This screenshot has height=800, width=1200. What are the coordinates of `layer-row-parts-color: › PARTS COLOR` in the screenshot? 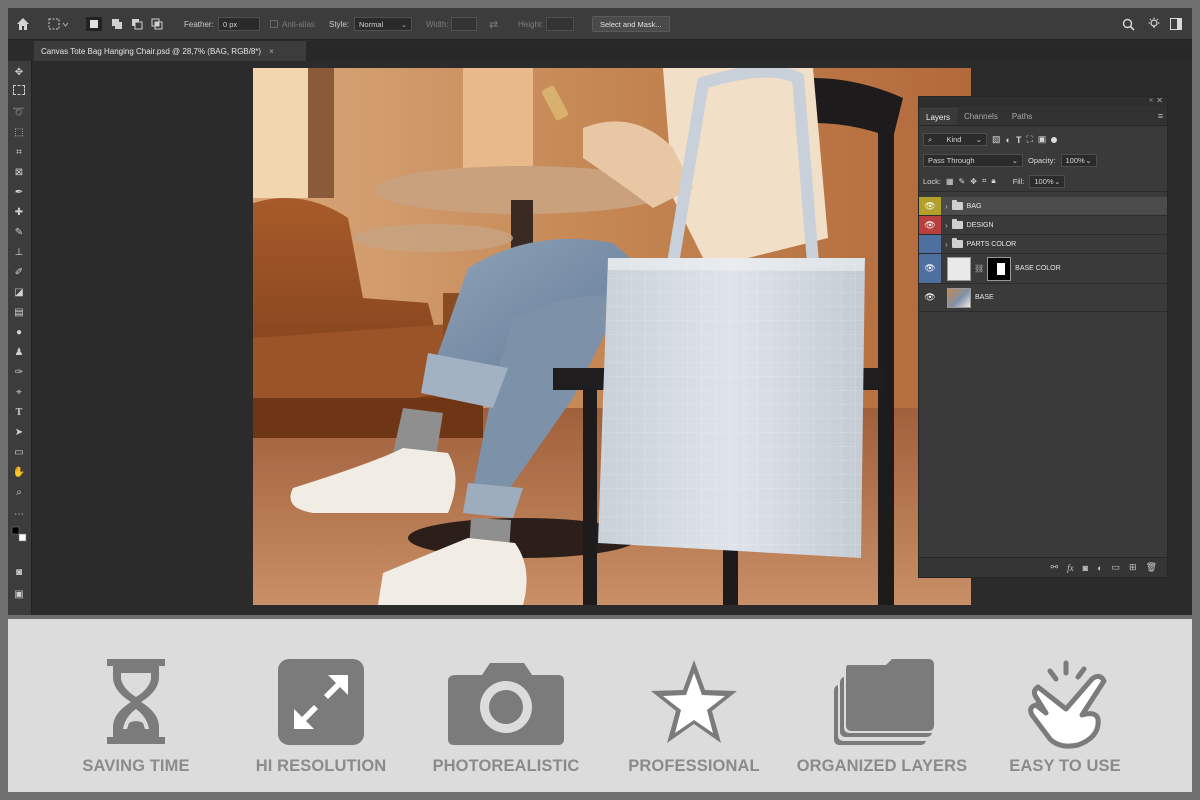 It's located at (1043, 244).